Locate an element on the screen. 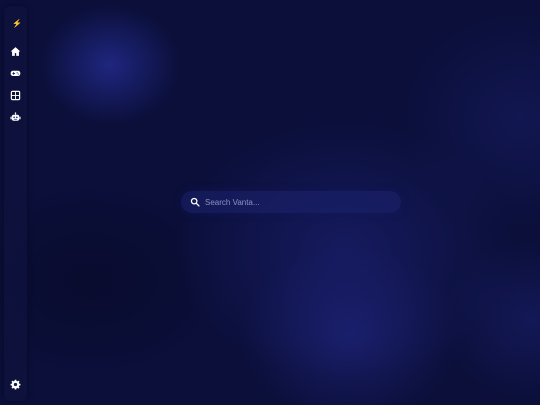  search-icon is located at coordinates (195, 202).